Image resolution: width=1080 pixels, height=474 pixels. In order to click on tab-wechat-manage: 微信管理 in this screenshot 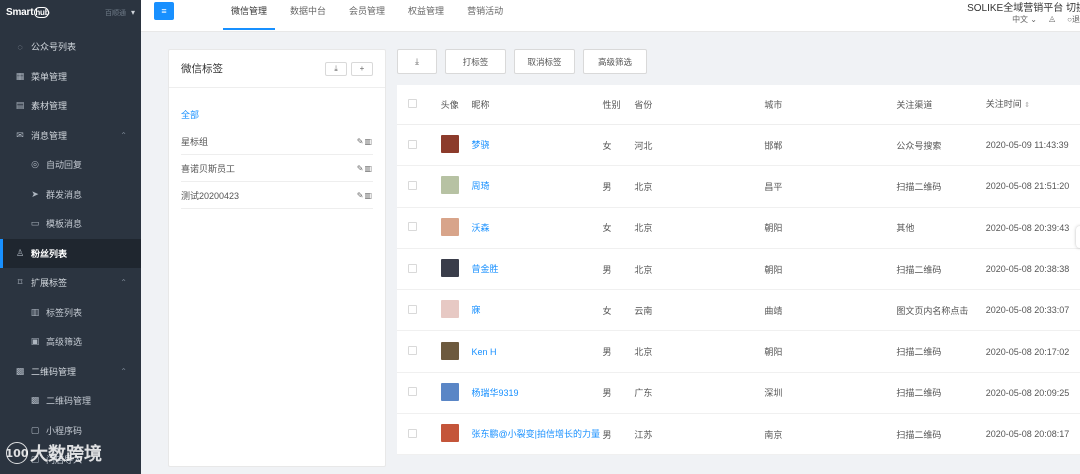, I will do `click(249, 15)`.